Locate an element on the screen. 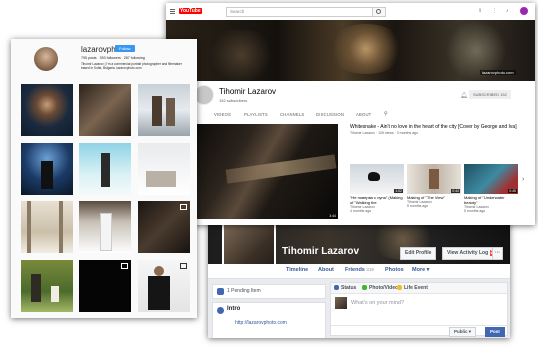  intro-card: Intro http://lazarovphoto.com is located at coordinates (269, 320).